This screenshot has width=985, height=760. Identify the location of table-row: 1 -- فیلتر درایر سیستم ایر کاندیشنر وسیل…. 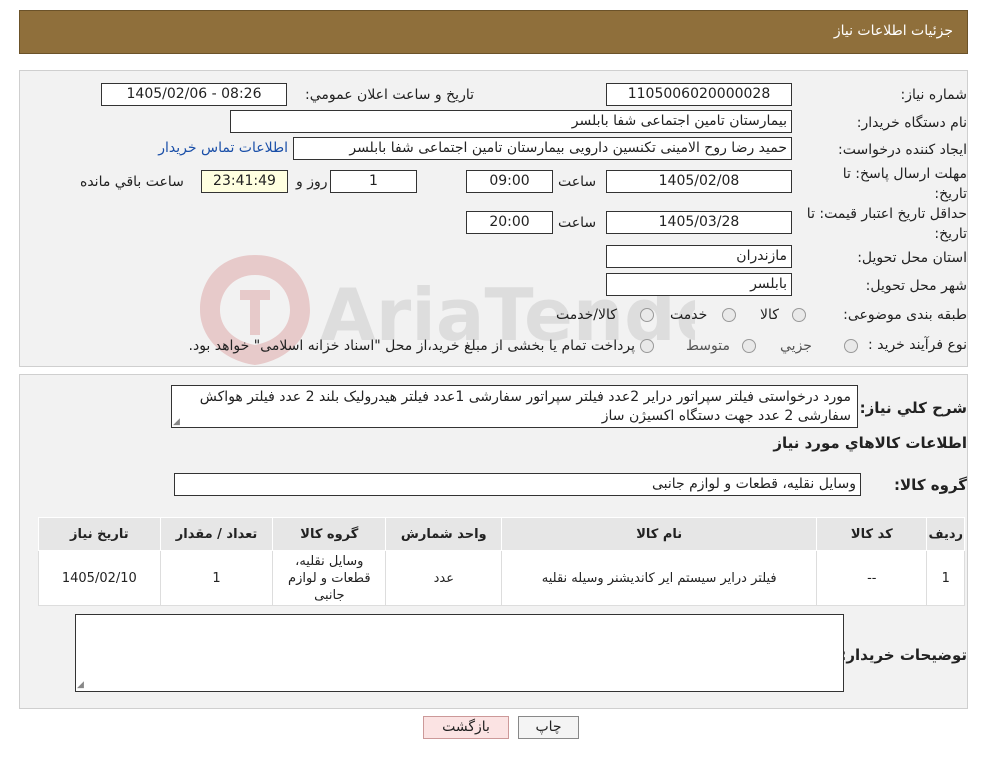
(501, 578).